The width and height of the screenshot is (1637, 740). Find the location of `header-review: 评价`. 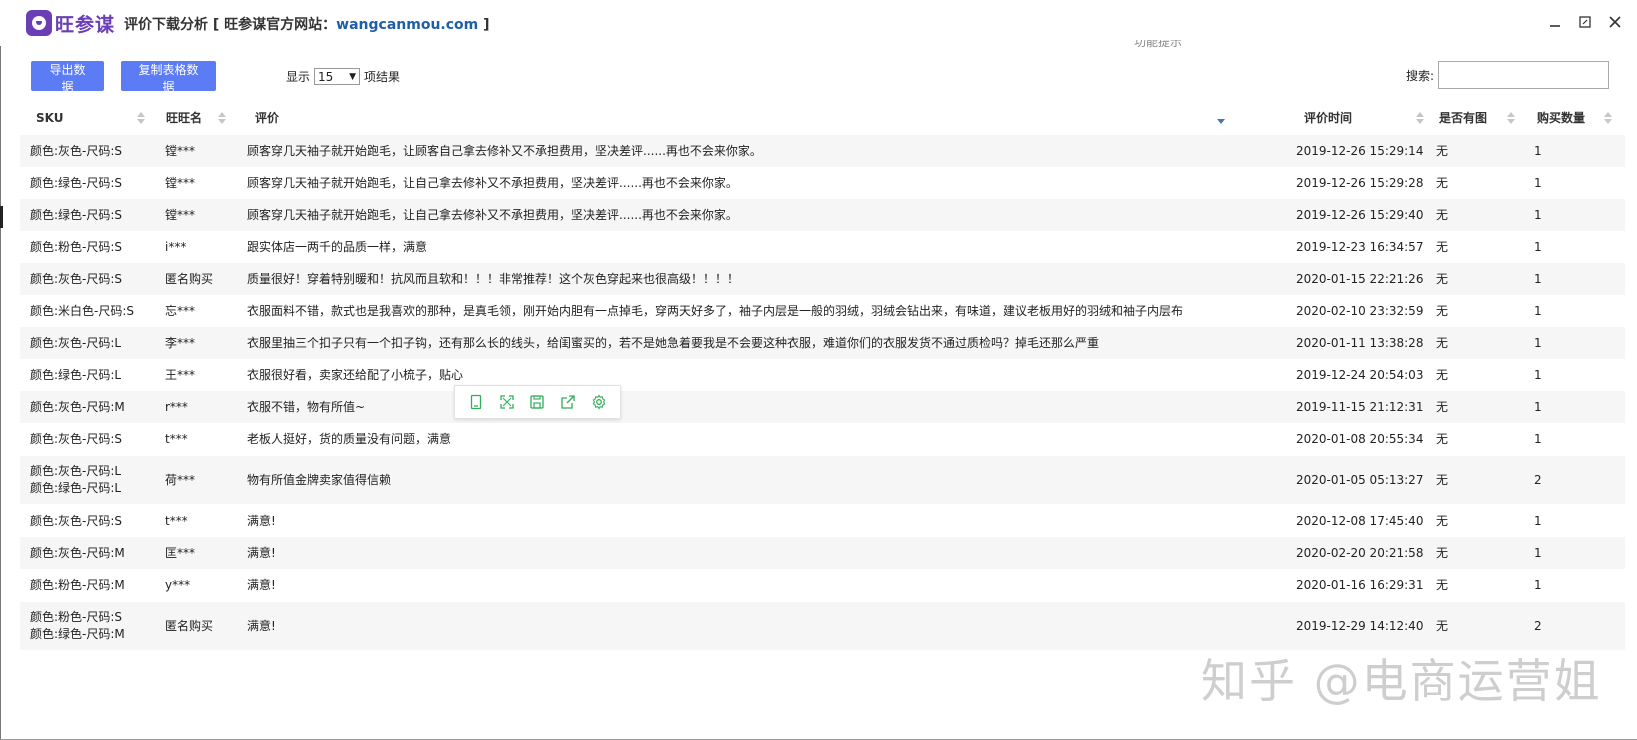

header-review: 评价 is located at coordinates (267, 118).